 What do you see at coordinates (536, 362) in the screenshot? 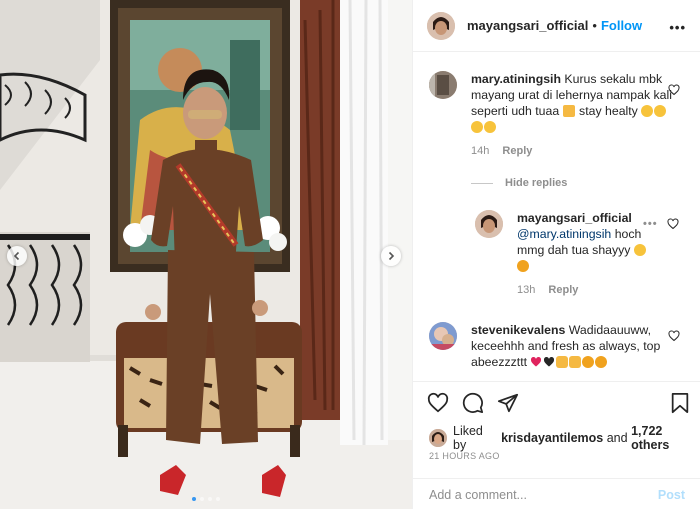
I see `heart-emoji-icon` at bounding box center [536, 362].